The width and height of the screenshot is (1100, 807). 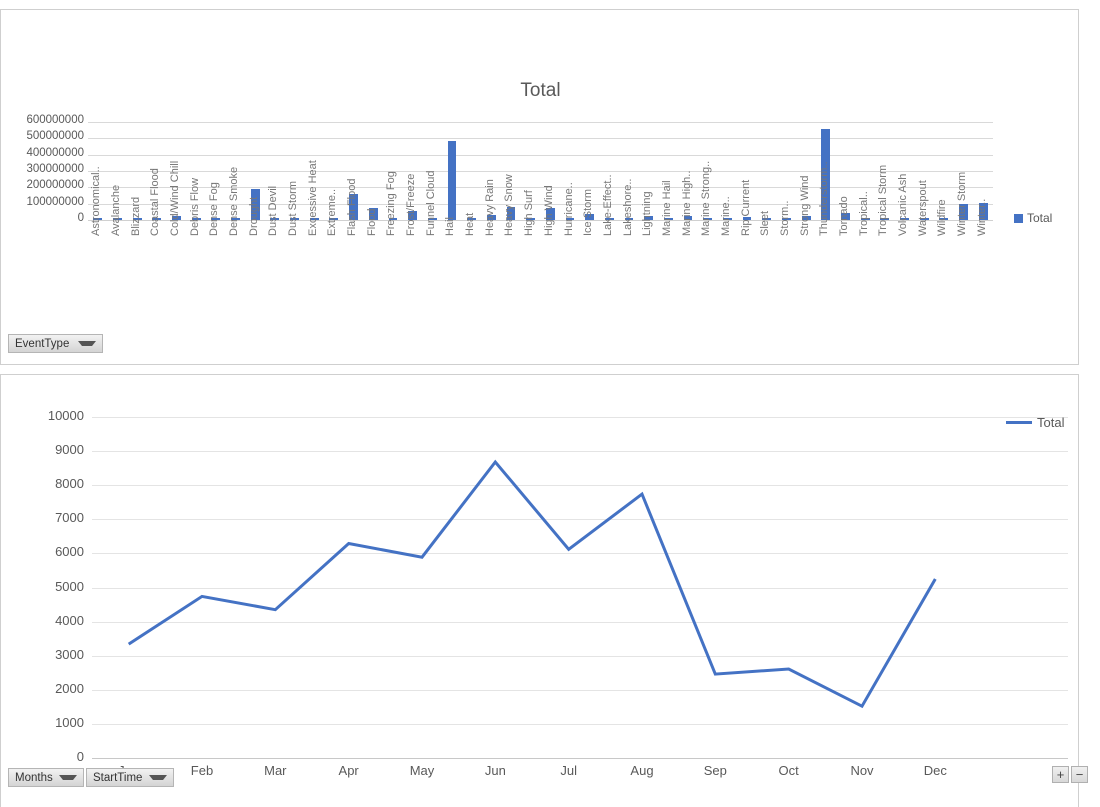 What do you see at coordinates (1060, 774) in the screenshot?
I see `zoom-in-button: +` at bounding box center [1060, 774].